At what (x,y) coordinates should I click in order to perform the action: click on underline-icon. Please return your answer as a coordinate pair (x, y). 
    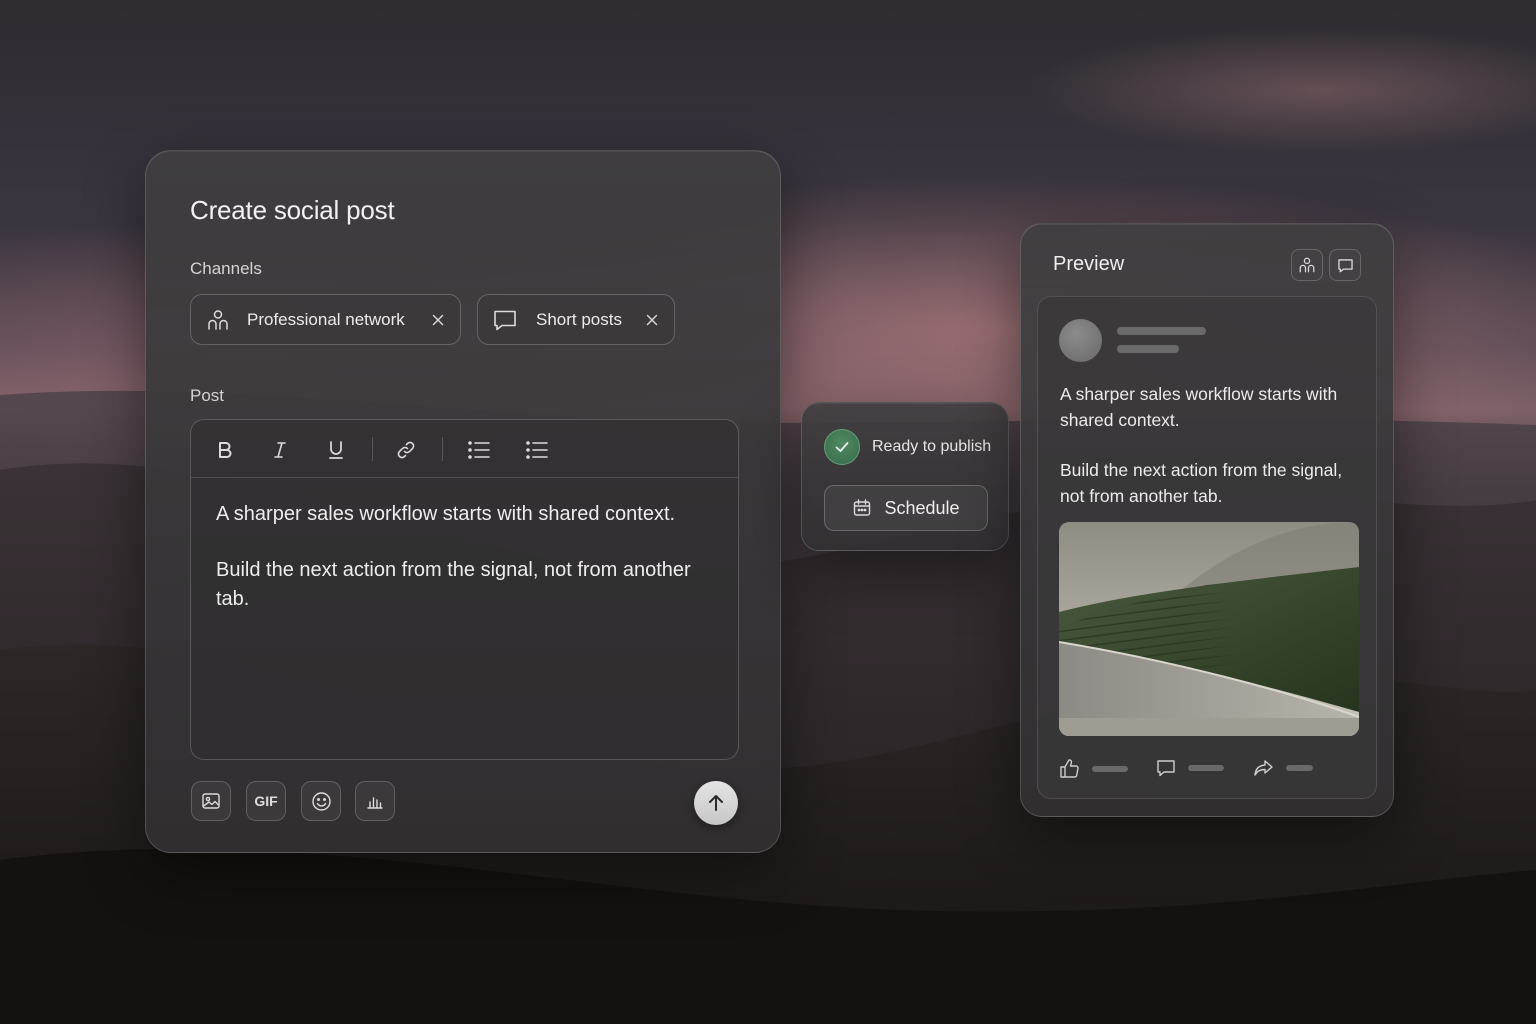
    Looking at the image, I should click on (336, 450).